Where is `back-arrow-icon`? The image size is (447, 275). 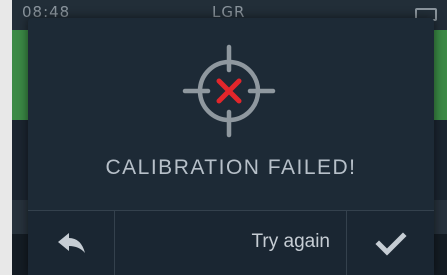
back-arrow-icon is located at coordinates (71, 242).